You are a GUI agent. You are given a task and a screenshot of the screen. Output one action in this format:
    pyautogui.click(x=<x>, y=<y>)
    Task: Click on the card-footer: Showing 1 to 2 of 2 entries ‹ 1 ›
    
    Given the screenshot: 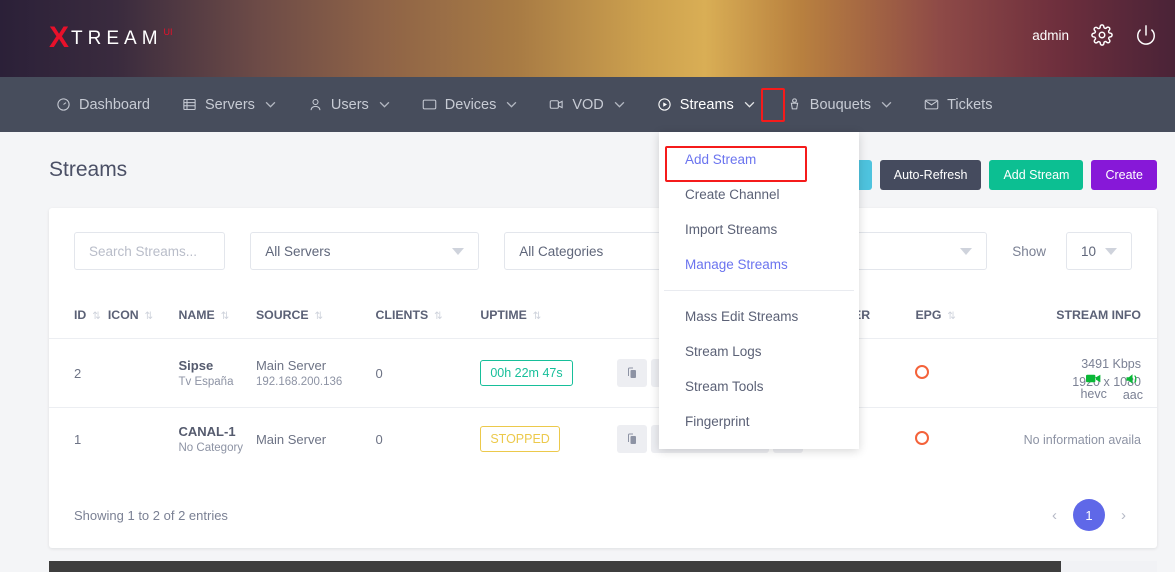 What is the action you would take?
    pyautogui.click(x=603, y=515)
    